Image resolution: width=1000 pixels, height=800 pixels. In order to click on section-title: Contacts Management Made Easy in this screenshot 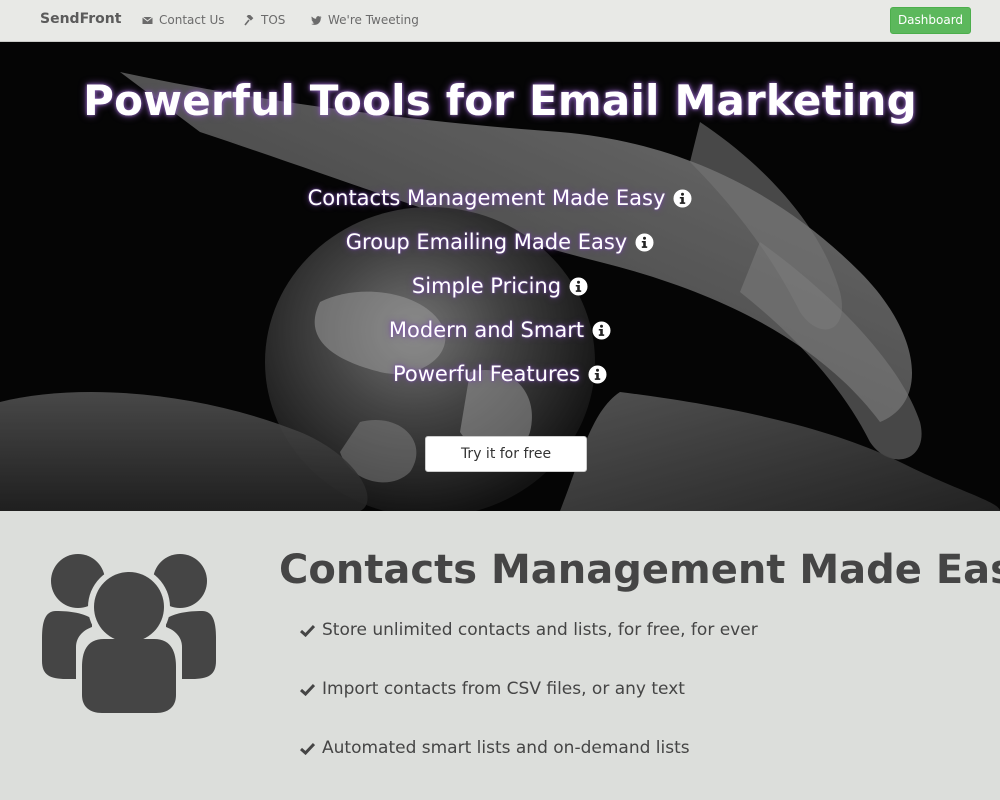, I will do `click(639, 570)`.